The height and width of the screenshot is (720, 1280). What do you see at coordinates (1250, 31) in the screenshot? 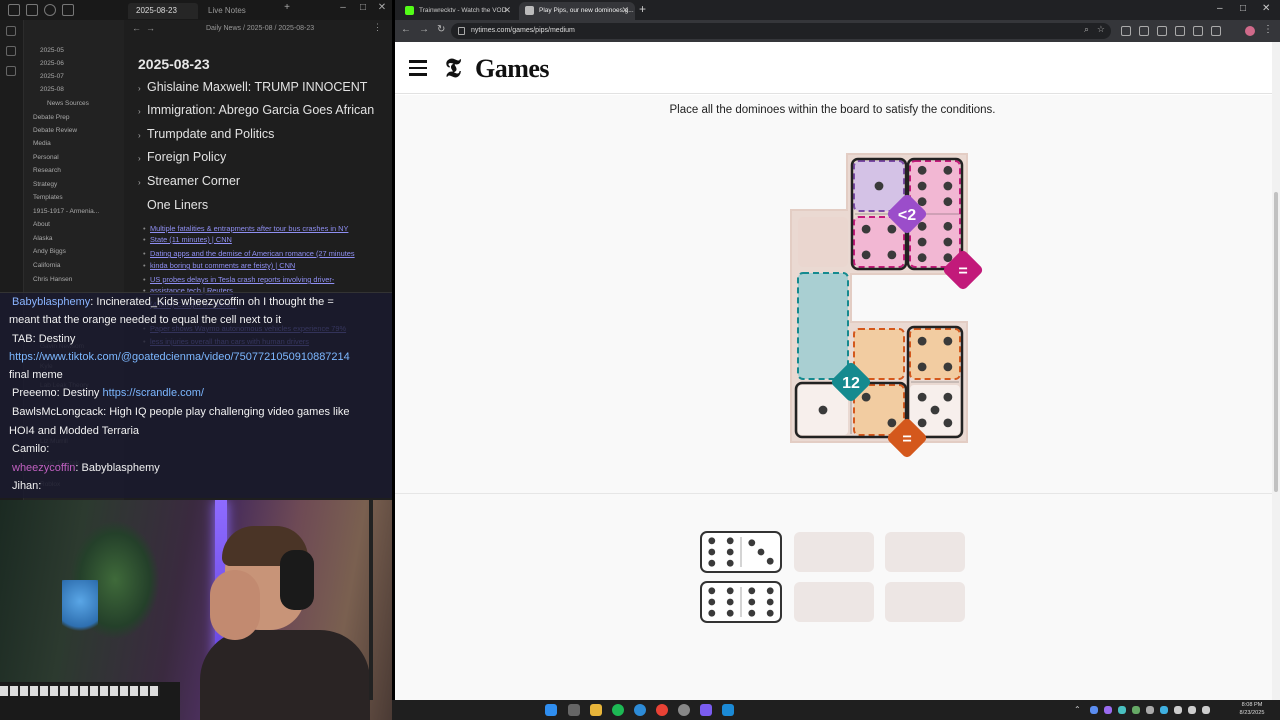
I see `profile-avatar` at bounding box center [1250, 31].